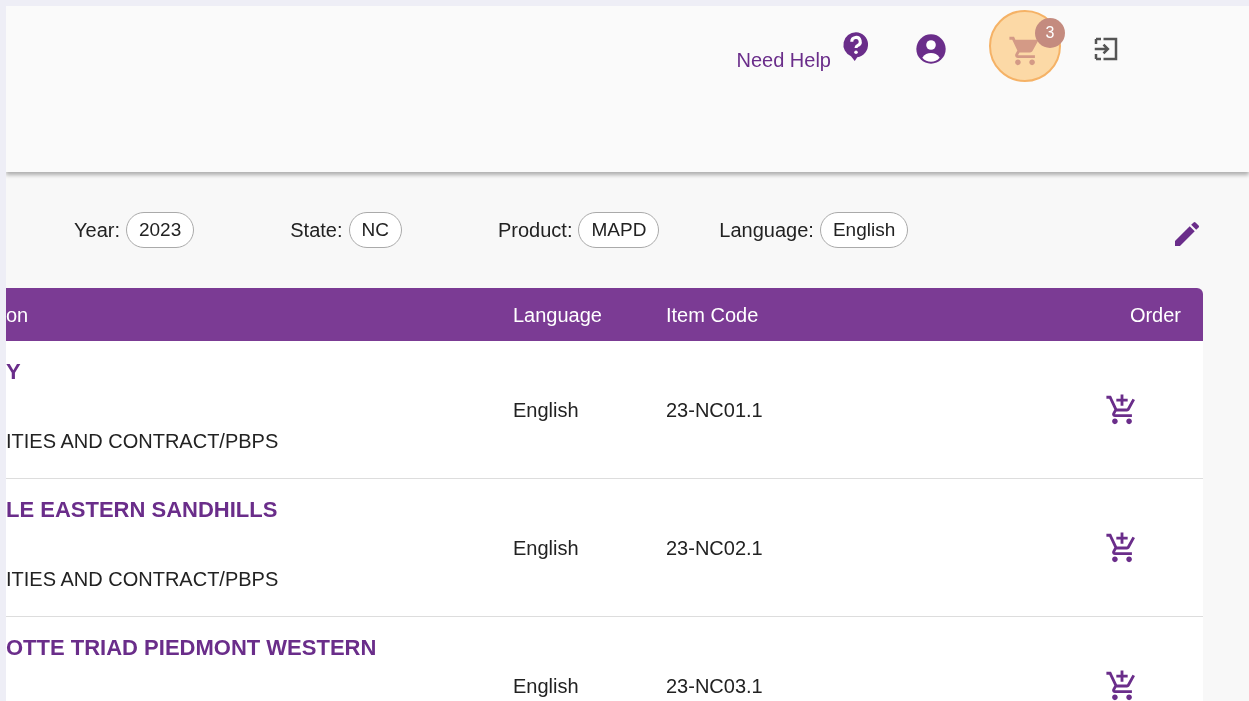  What do you see at coordinates (931, 49) in the screenshot?
I see `account-icon` at bounding box center [931, 49].